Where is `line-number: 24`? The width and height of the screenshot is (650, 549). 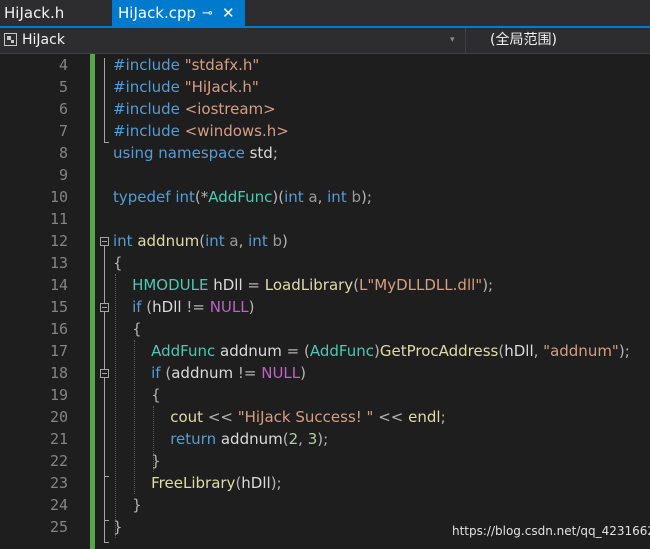 line-number: 24 is located at coordinates (58, 505).